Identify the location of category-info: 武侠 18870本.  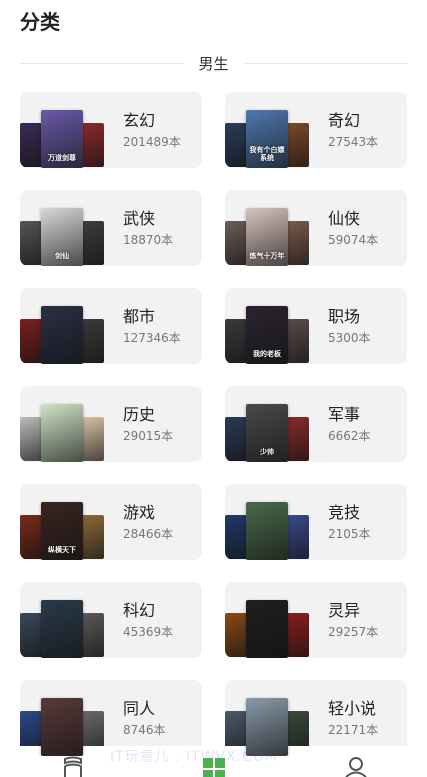
(148, 228).